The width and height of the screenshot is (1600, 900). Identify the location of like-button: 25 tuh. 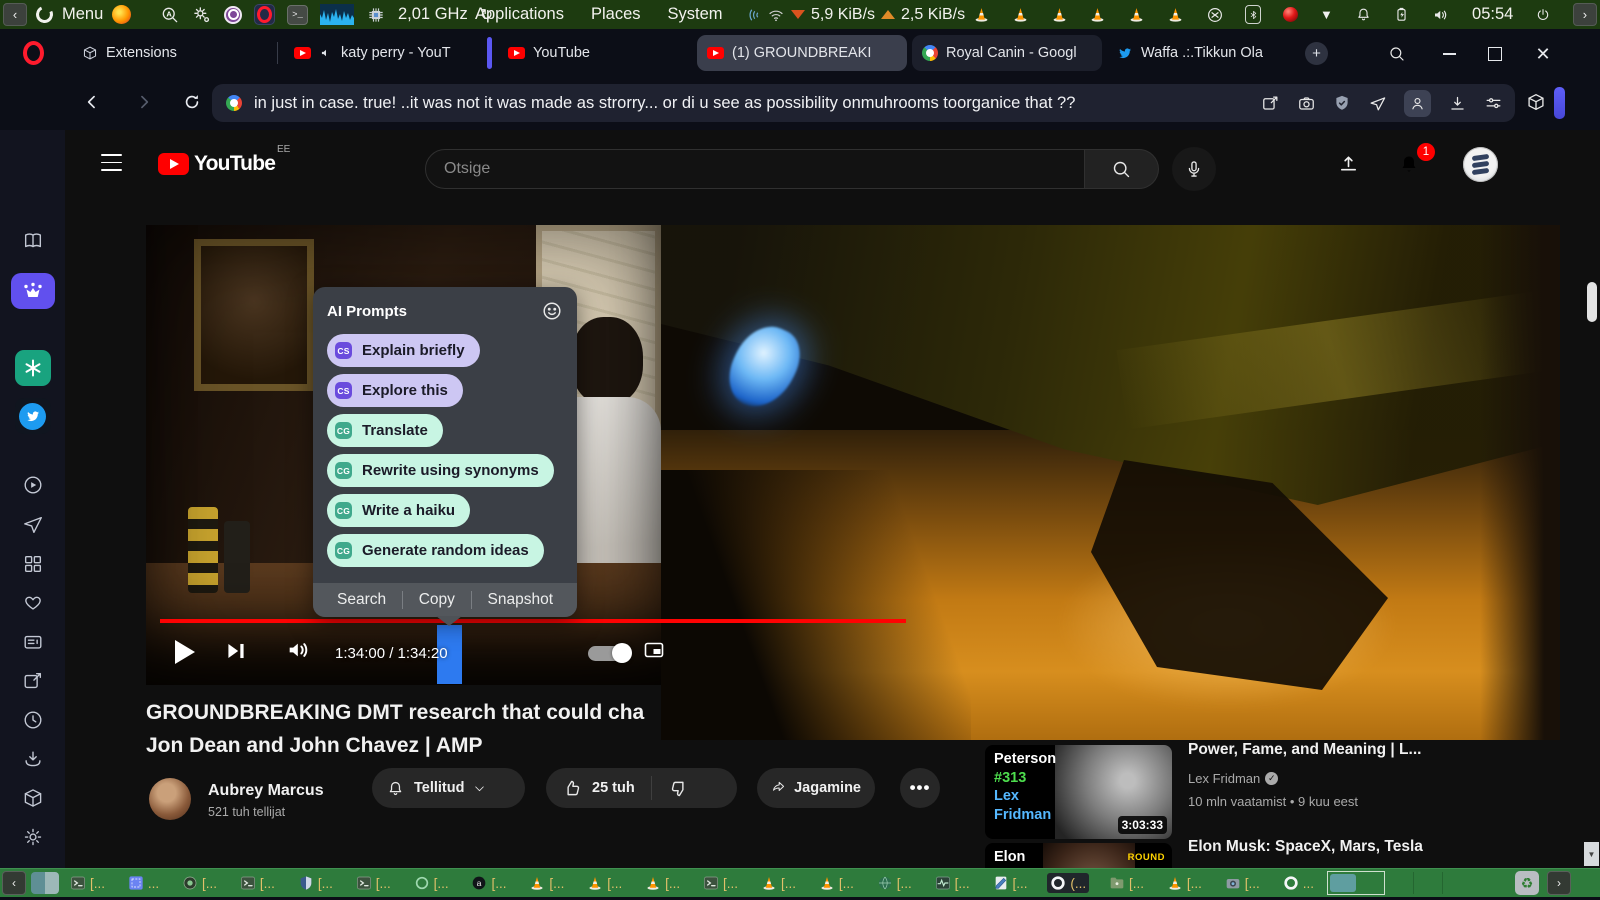
(598, 788).